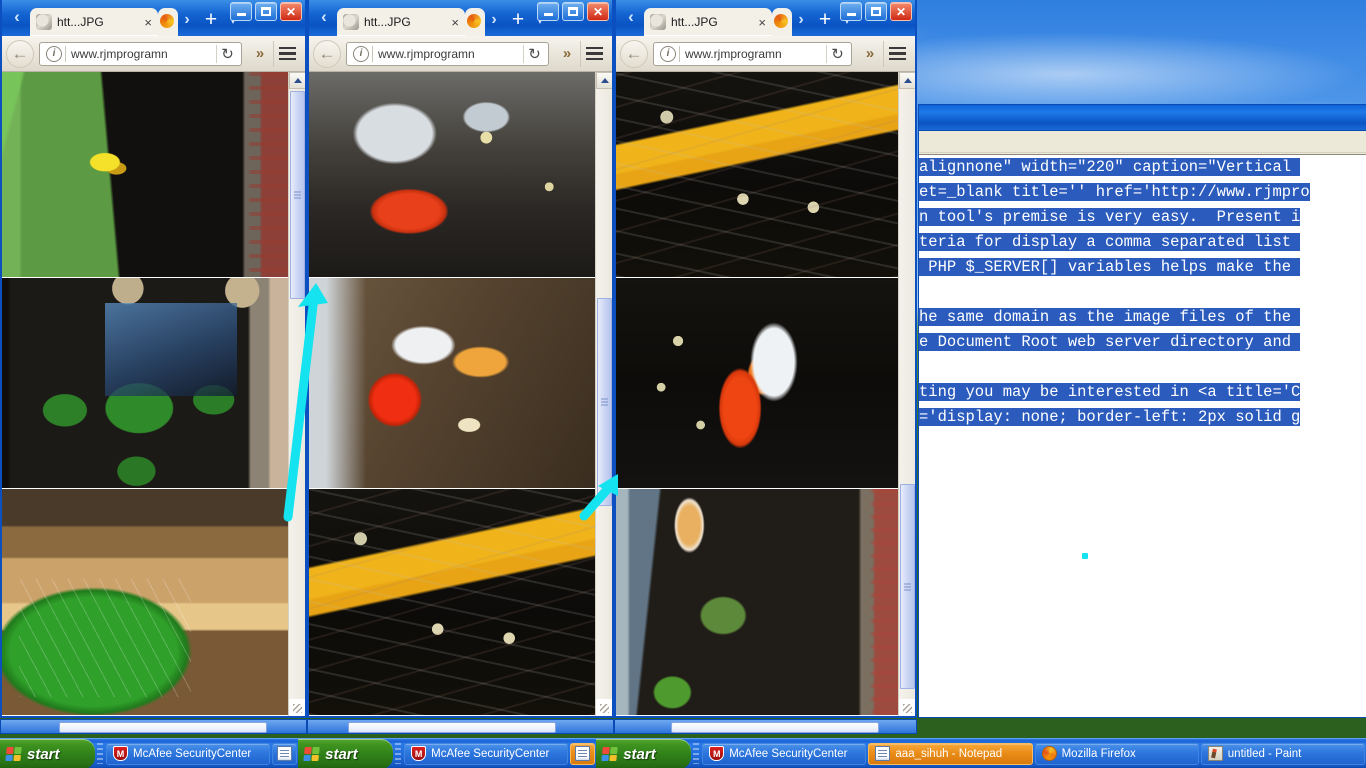  Describe the element at coordinates (486, 753) in the screenshot. I see `taskbar-item-mcafee-securitycenter-2: McAfee SecurityCenter` at that location.